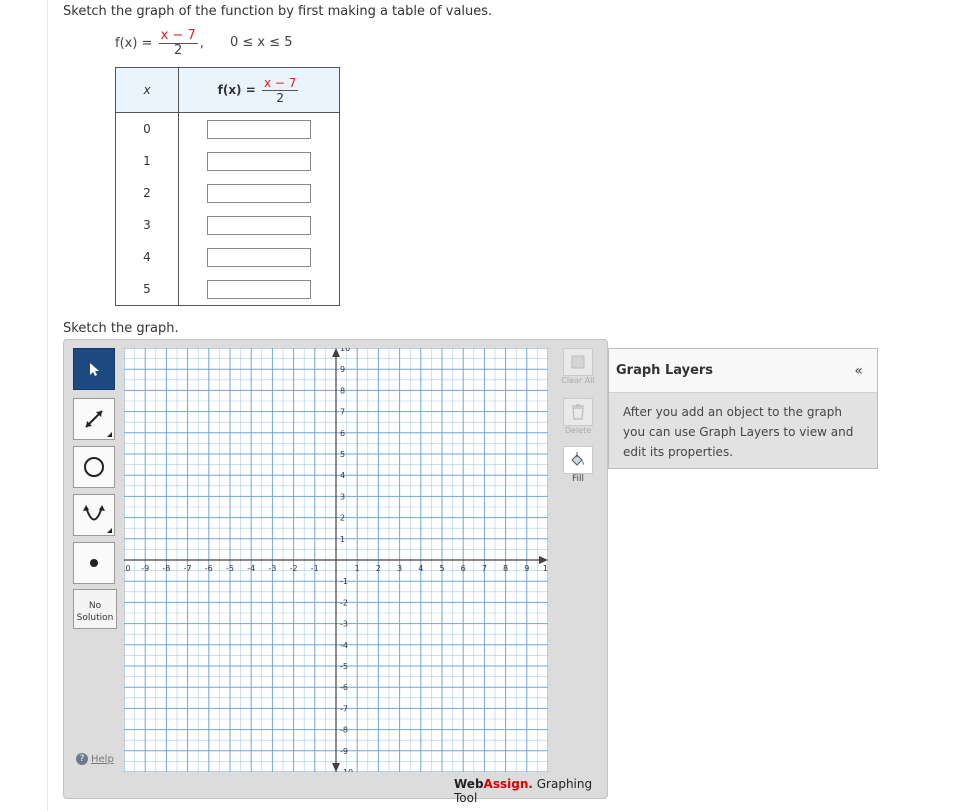 The image size is (978, 811). What do you see at coordinates (399, 568) in the screenshot?
I see `x-tick-label: 3` at bounding box center [399, 568].